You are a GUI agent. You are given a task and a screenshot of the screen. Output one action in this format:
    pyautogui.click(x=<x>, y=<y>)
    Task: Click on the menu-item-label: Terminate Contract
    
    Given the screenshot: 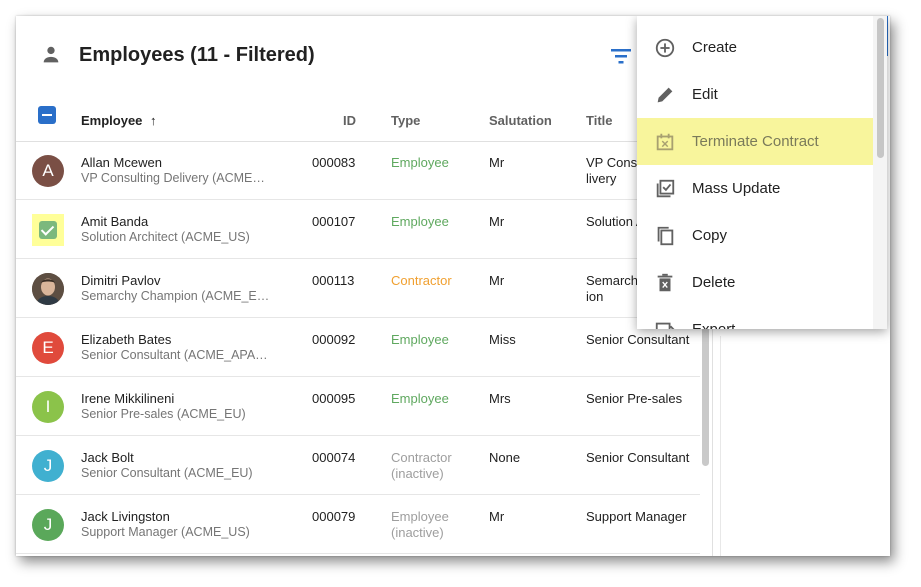 What is the action you would take?
    pyautogui.click(x=755, y=141)
    